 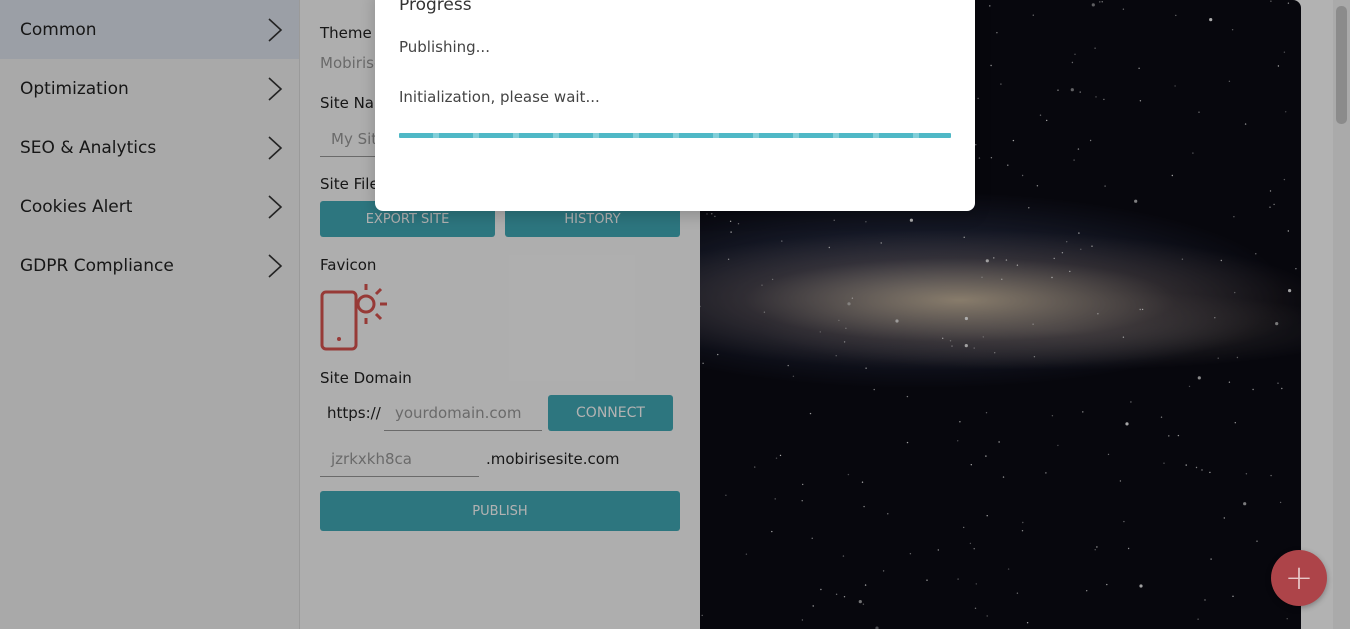 I want to click on progress-bar, so click(x=675, y=135).